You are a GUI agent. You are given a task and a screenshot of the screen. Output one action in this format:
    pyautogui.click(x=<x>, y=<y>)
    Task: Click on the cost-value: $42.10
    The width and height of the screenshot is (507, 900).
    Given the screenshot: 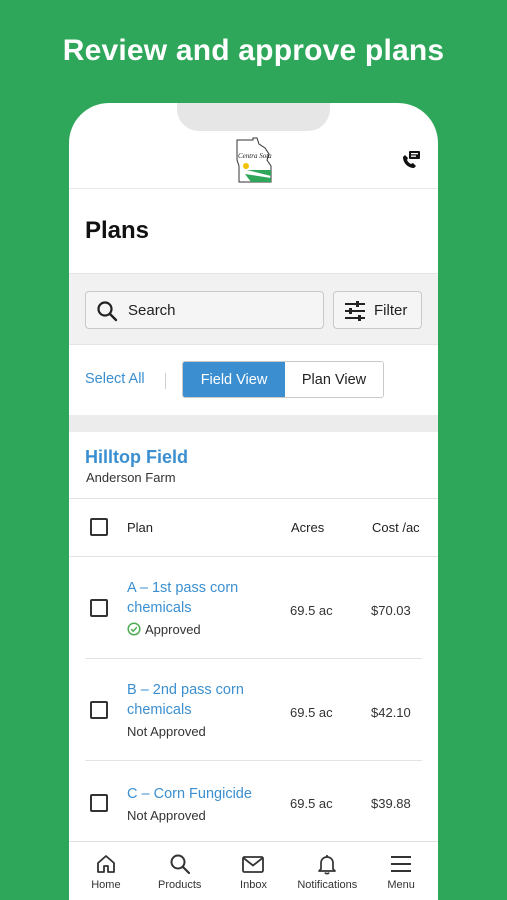 What is the action you would take?
    pyautogui.click(x=391, y=712)
    